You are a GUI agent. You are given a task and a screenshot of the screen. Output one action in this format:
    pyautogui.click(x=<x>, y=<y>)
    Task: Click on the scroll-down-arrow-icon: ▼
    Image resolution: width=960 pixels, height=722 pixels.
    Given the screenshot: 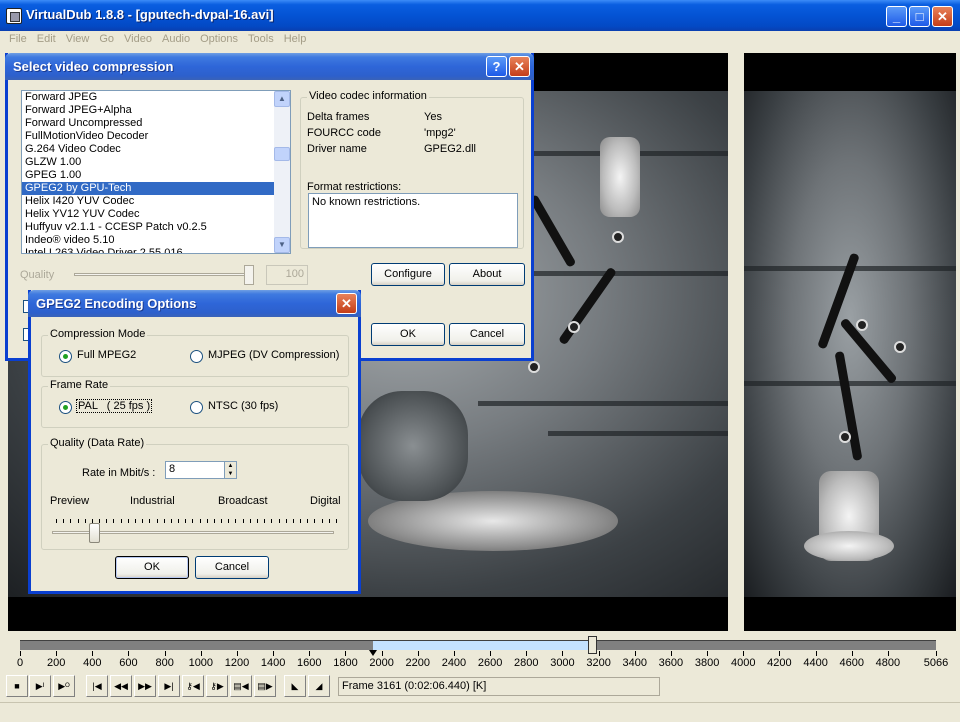 What is the action you would take?
    pyautogui.click(x=282, y=245)
    